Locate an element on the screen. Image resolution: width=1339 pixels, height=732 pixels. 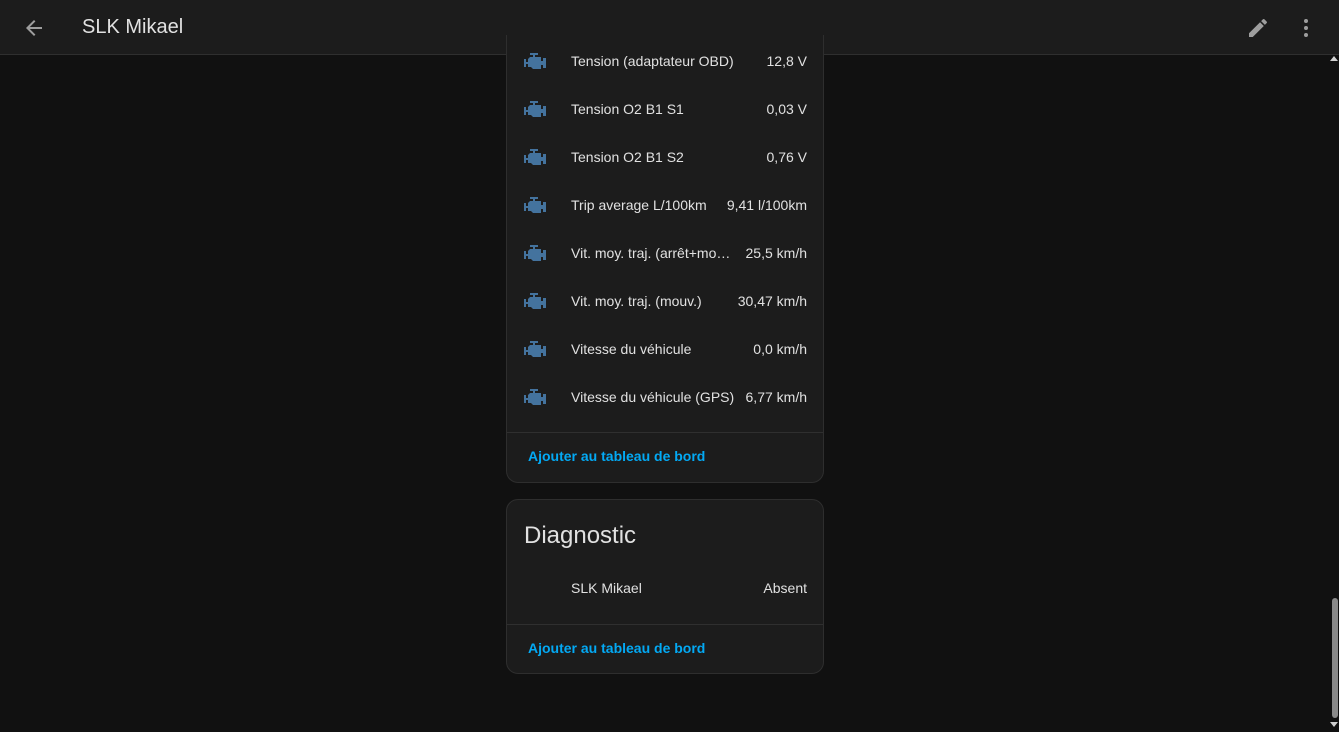
entity-row: Trip average L/100km 9,41 l/100km is located at coordinates (665, 205).